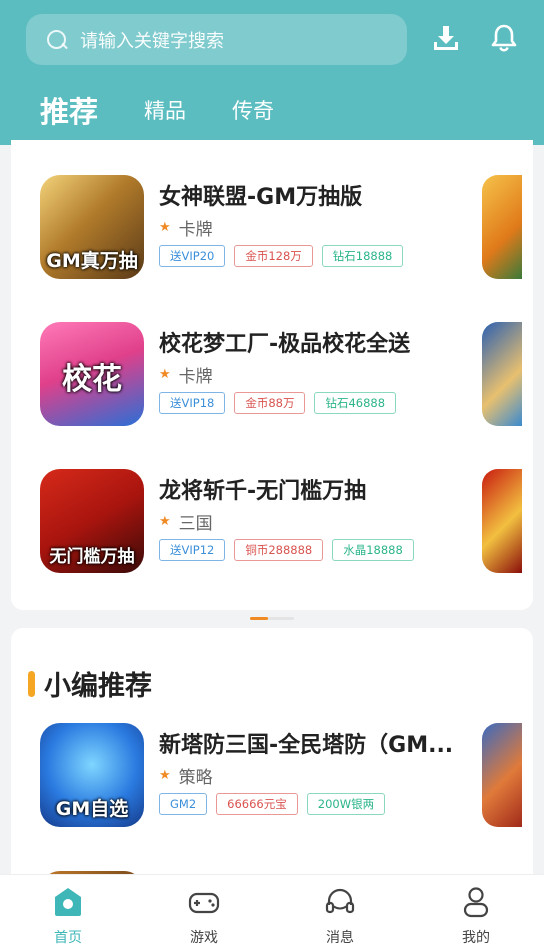 Image resolution: width=544 pixels, height=951 pixels. What do you see at coordinates (90, 683) in the screenshot?
I see `section-title: 小编推荐` at bounding box center [90, 683].